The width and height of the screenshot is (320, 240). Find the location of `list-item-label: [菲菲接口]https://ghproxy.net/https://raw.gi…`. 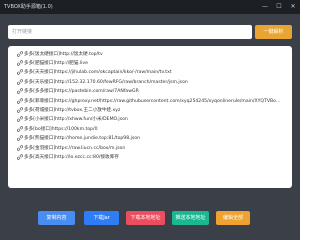

list-item-label: [菲菲接口]https://ghproxy.net/https://raw.gi… is located at coordinates (157, 101).